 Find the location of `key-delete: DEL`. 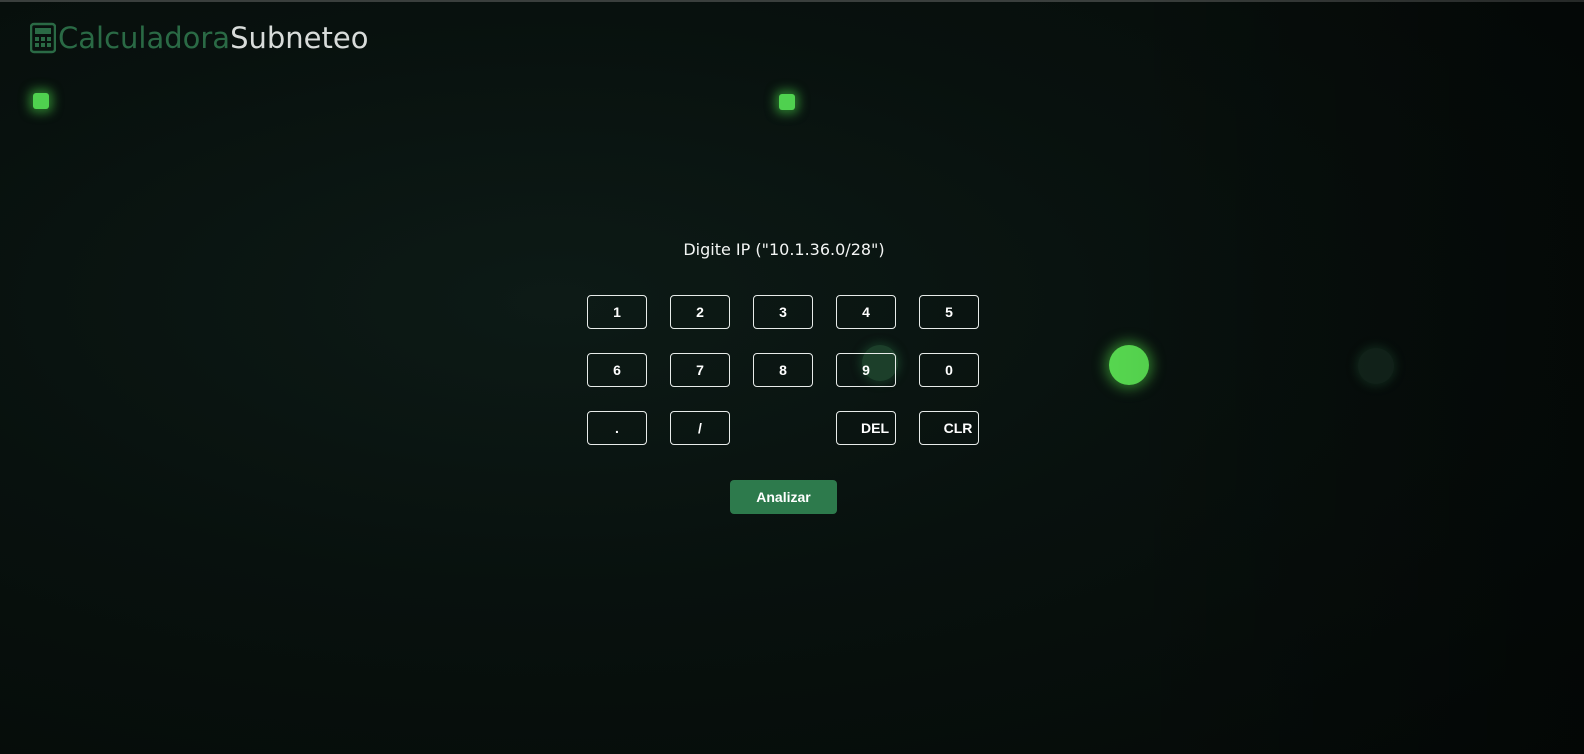

key-delete: DEL is located at coordinates (866, 428).